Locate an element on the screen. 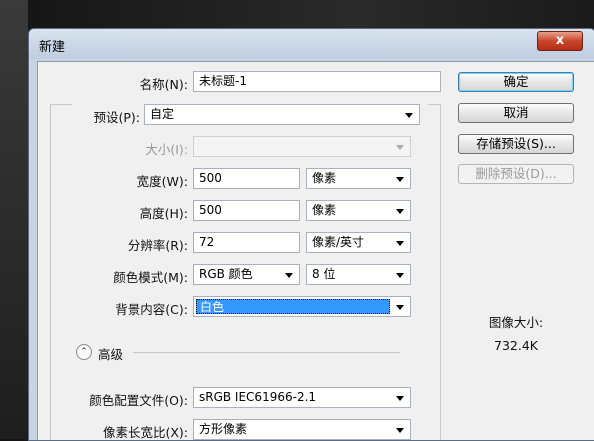 The height and width of the screenshot is (441, 594). color-profile-select: sRGB IEC61966-2.1 is located at coordinates (302, 397).